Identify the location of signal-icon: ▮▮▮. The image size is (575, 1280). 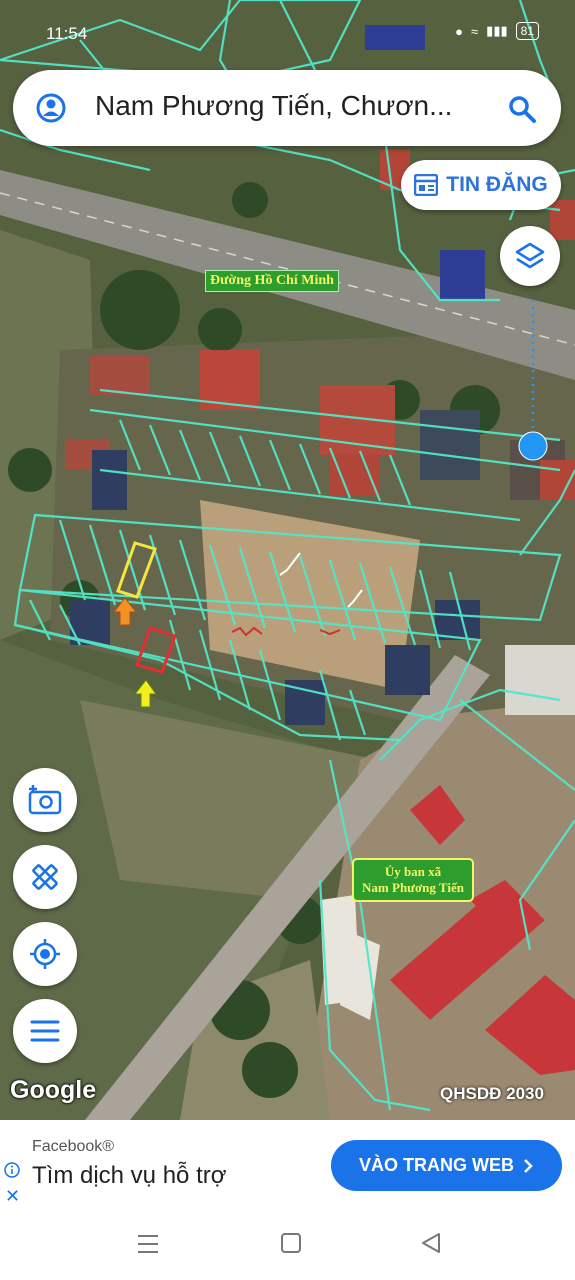
(497, 30).